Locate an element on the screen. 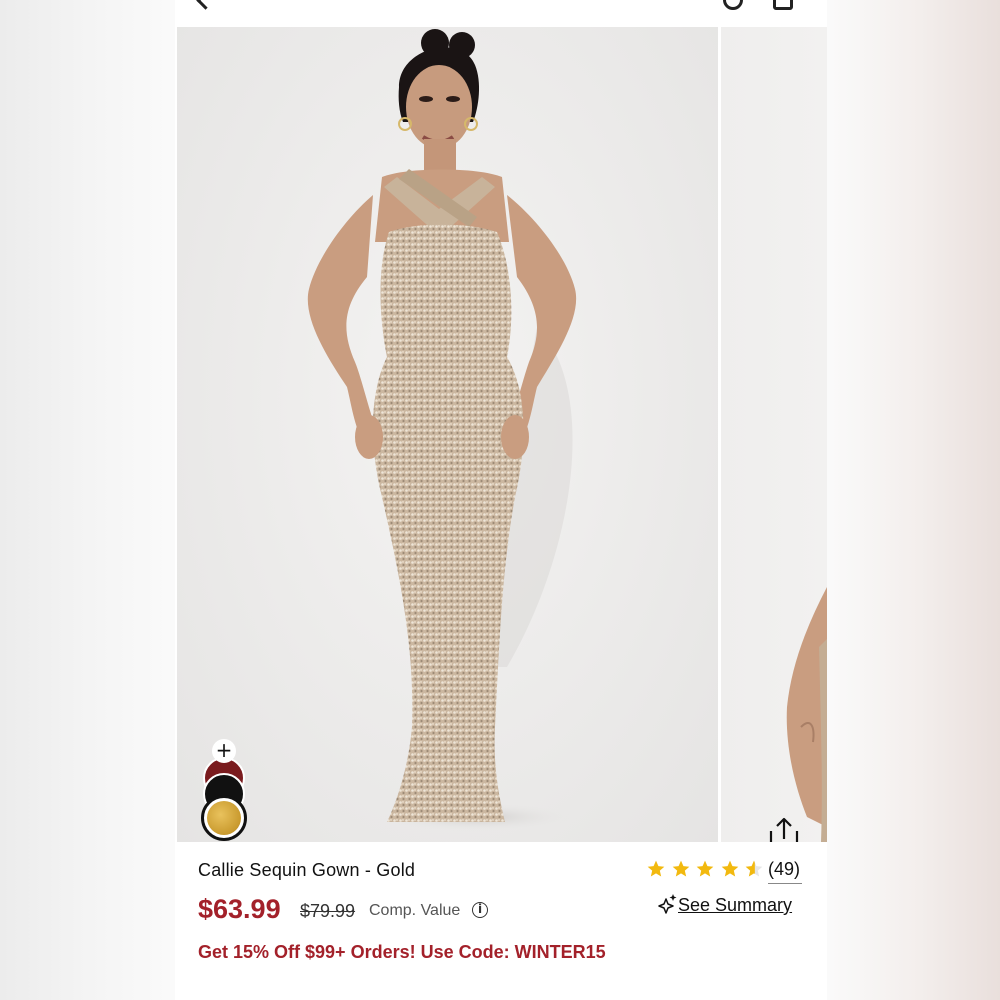 The height and width of the screenshot is (1000, 1000). shopping-bag-icon is located at coordinates (783, 5).